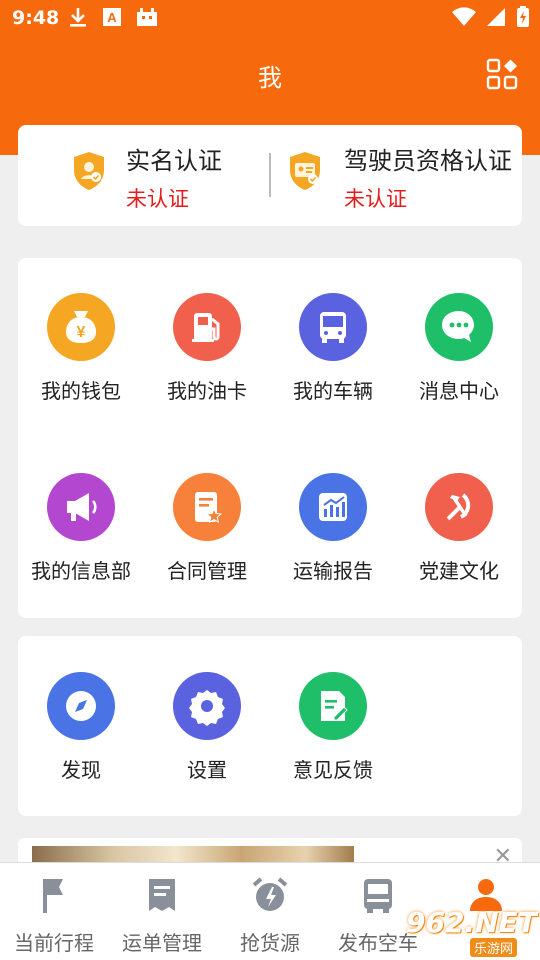  I want to click on menu-item-wallet: ¥ 我的钱包, so click(81, 348).